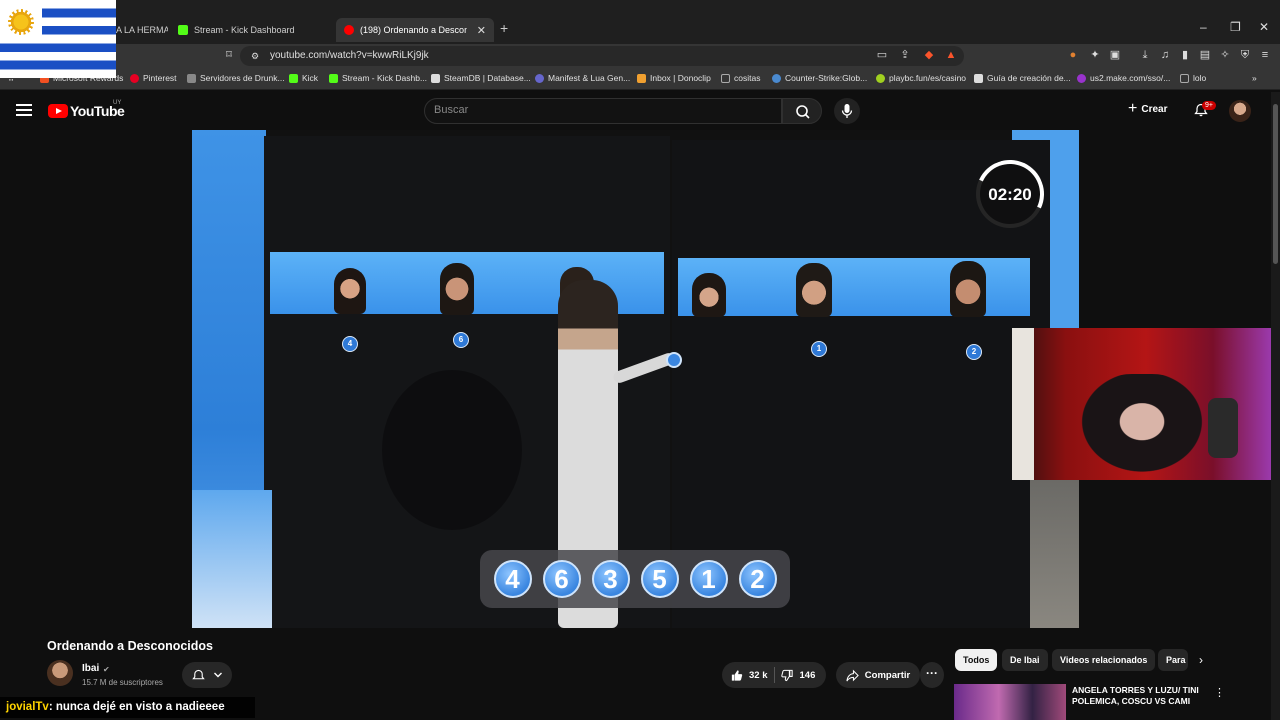 This screenshot has height=720, width=1280. I want to click on bell-icon, so click(198, 674).